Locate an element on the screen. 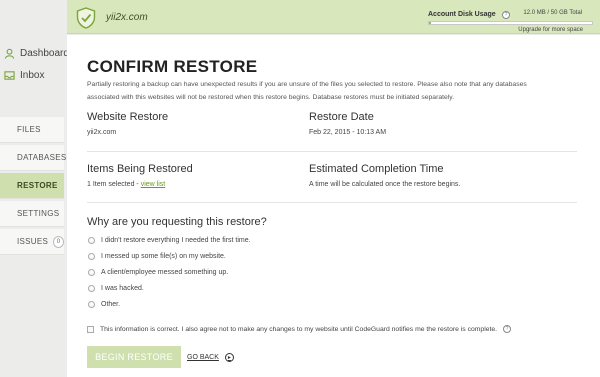  tab-databases-label: DATABASES is located at coordinates (42, 157).